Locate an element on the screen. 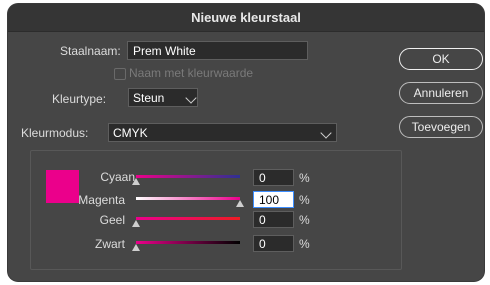 Image resolution: width=490 pixels, height=285 pixels. swatch-name-input: Prem White is located at coordinates (217, 50).